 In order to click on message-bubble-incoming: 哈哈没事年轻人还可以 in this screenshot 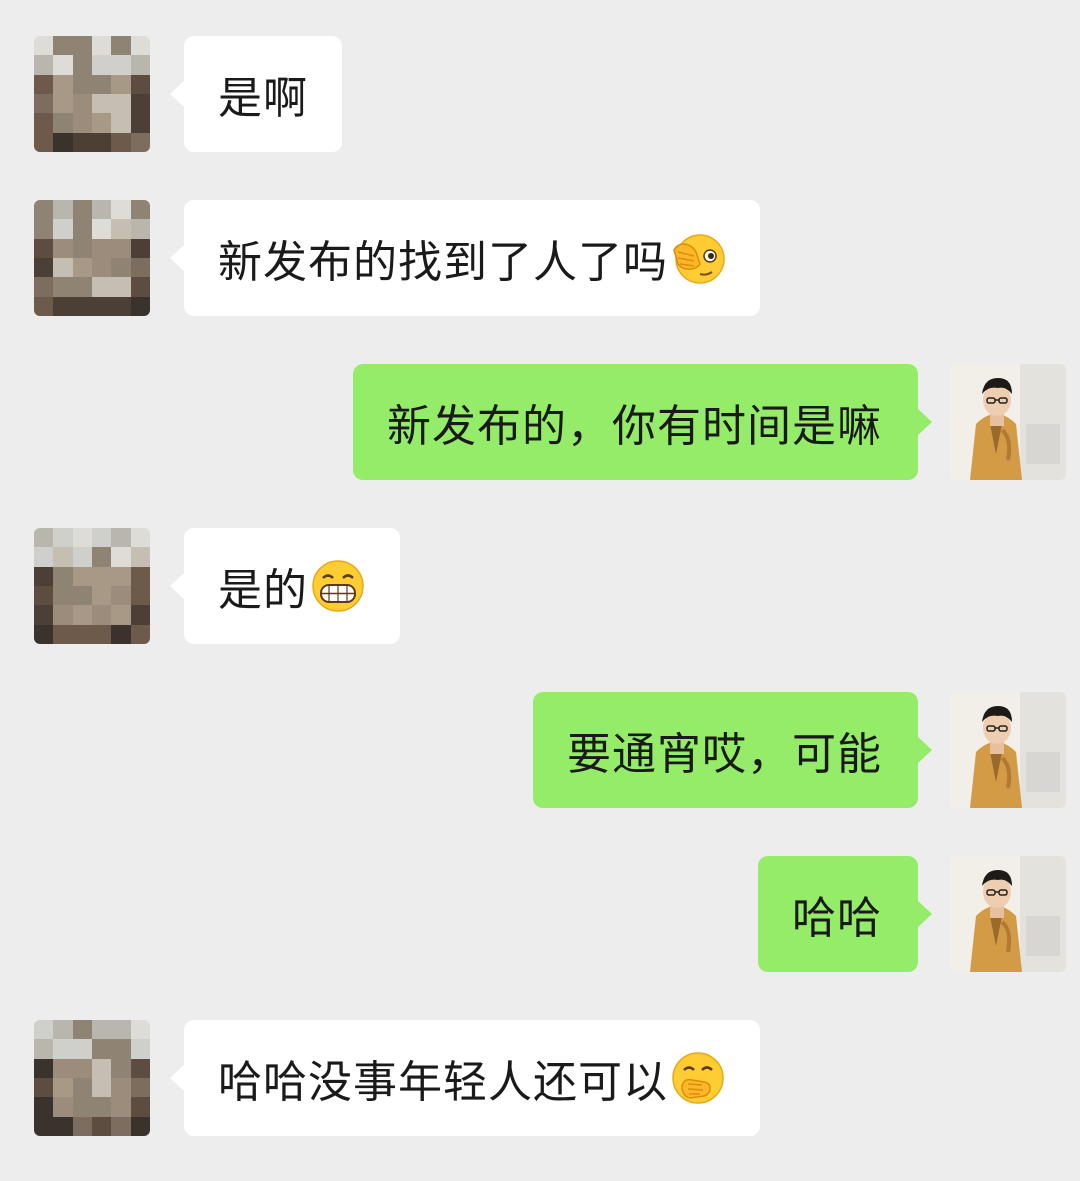, I will do `click(465, 1078)`.